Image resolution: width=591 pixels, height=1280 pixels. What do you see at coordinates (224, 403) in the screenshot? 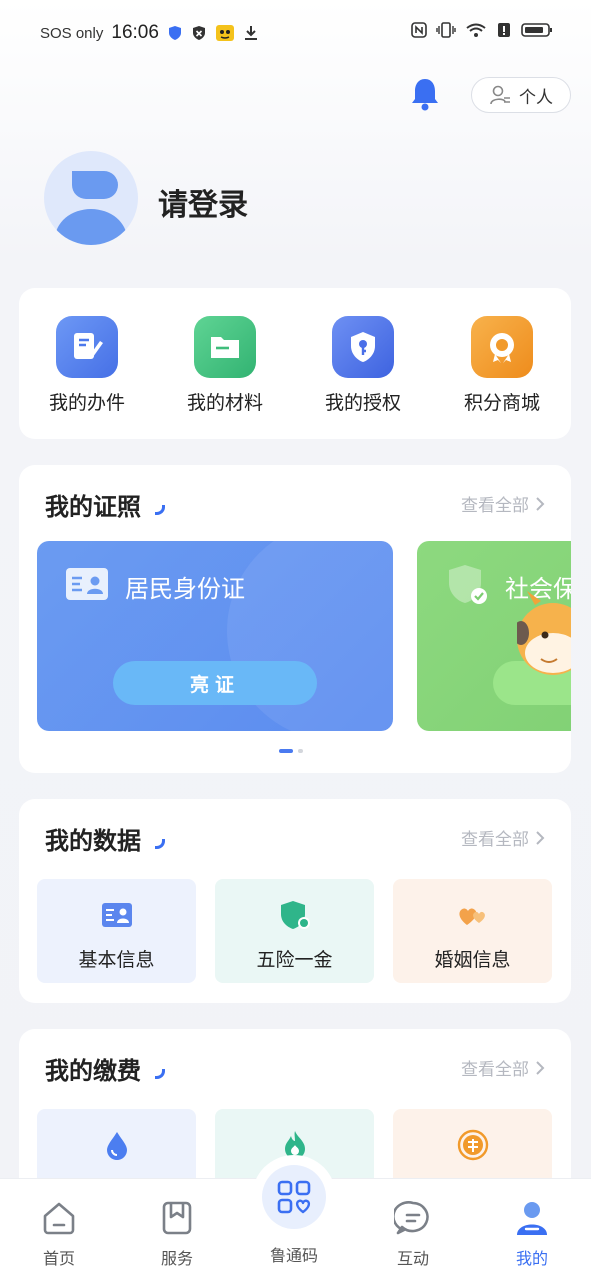
I see `my-materials-label: 我的材料` at bounding box center [224, 403].